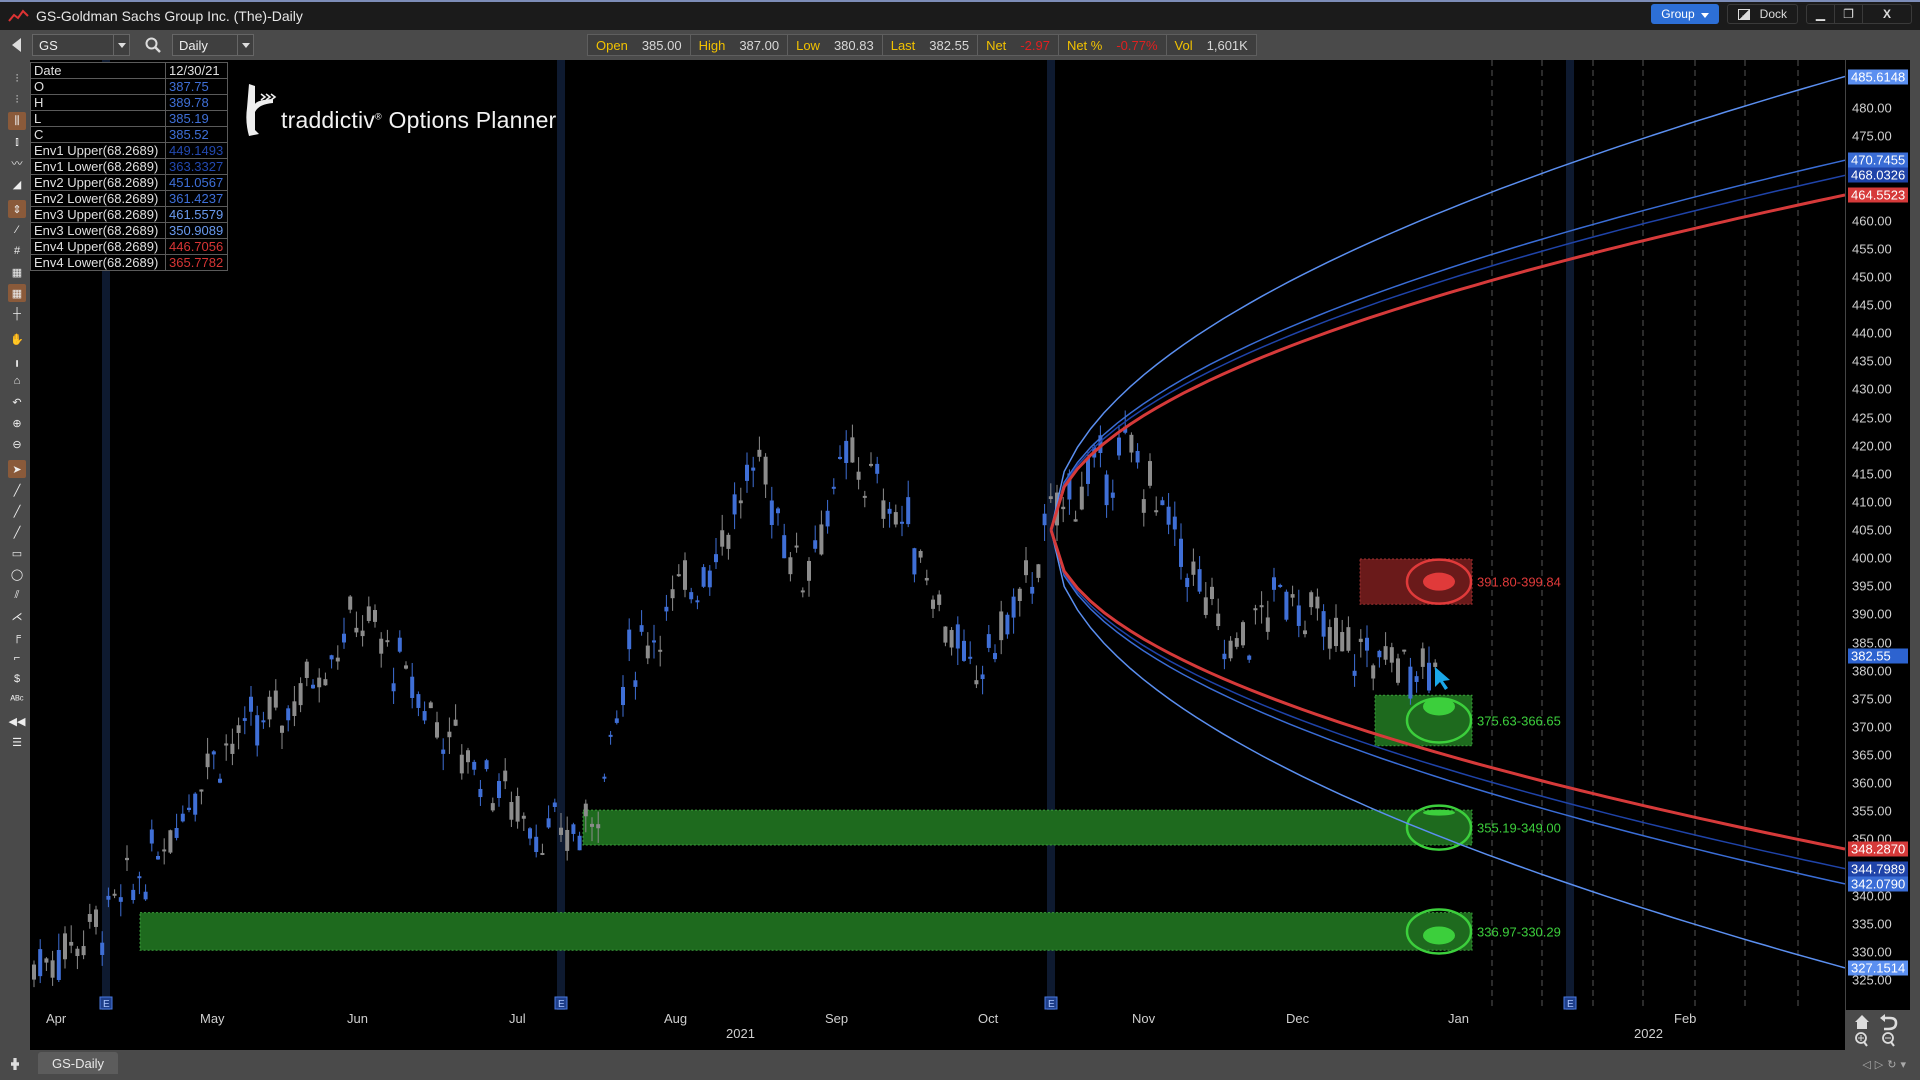  Describe the element at coordinates (1849, 14) in the screenshot. I see `restore-button: ❐` at that location.